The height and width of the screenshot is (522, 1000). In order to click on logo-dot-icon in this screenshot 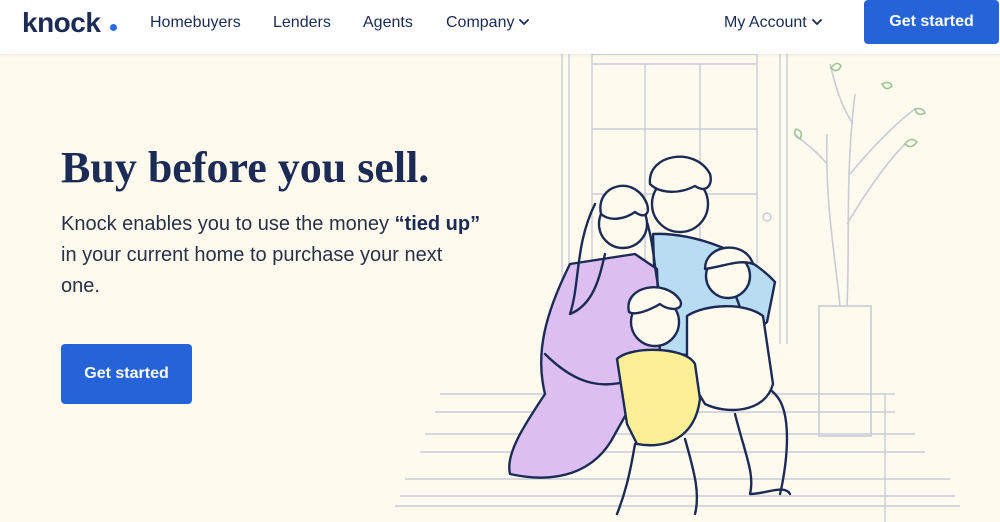, I will do `click(113, 27)`.